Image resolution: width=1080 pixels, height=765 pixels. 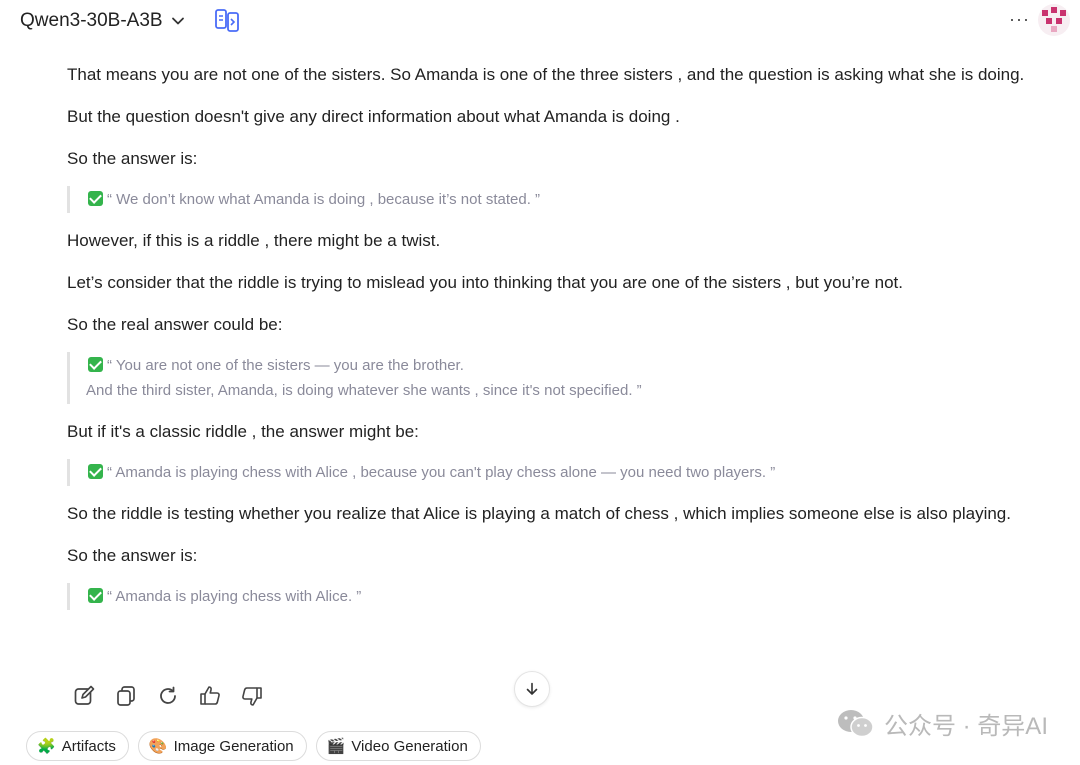 I want to click on message-actions, so click(x=168, y=696).